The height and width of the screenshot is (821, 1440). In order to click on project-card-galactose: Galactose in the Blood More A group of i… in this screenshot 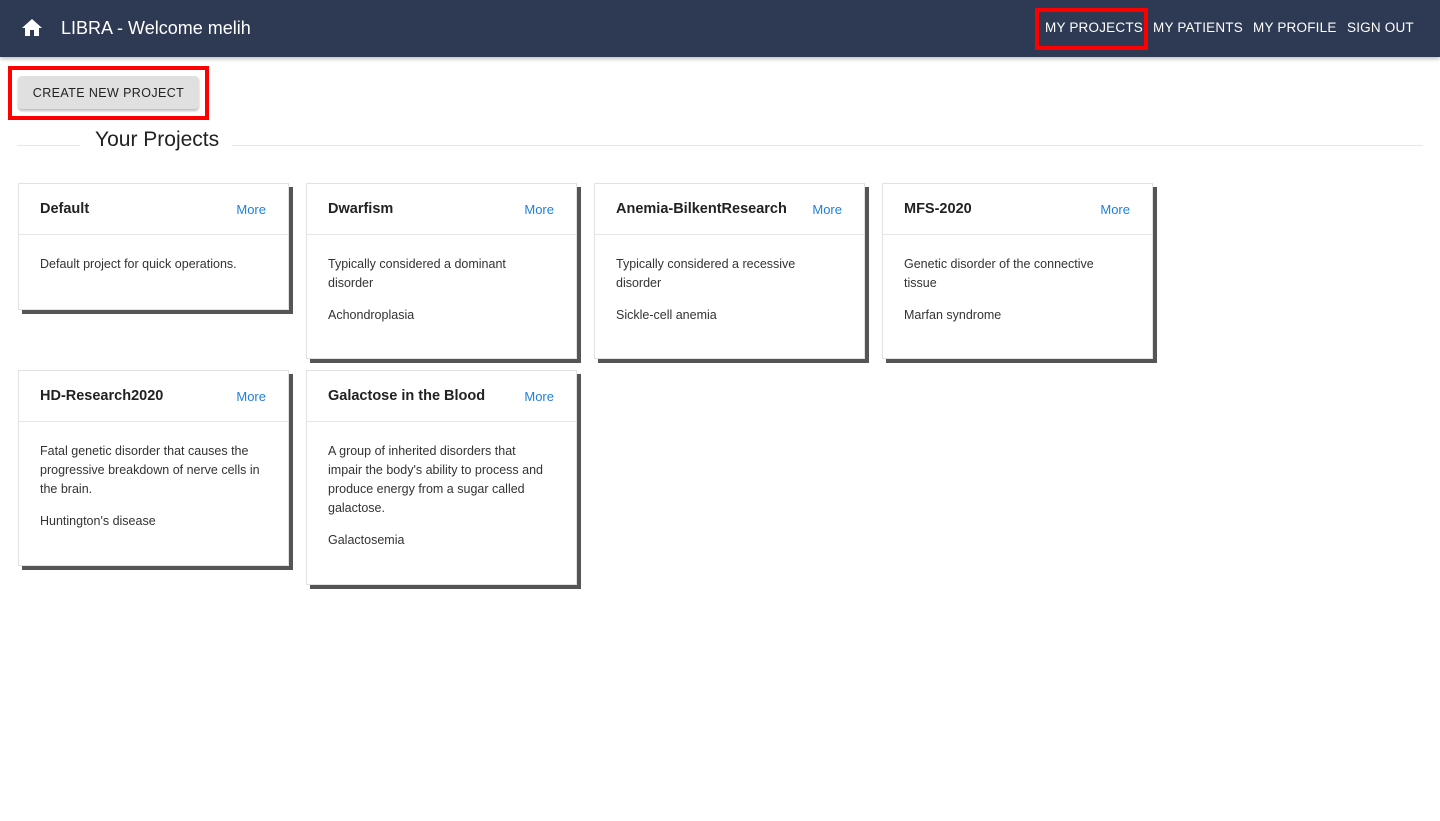, I will do `click(441, 477)`.